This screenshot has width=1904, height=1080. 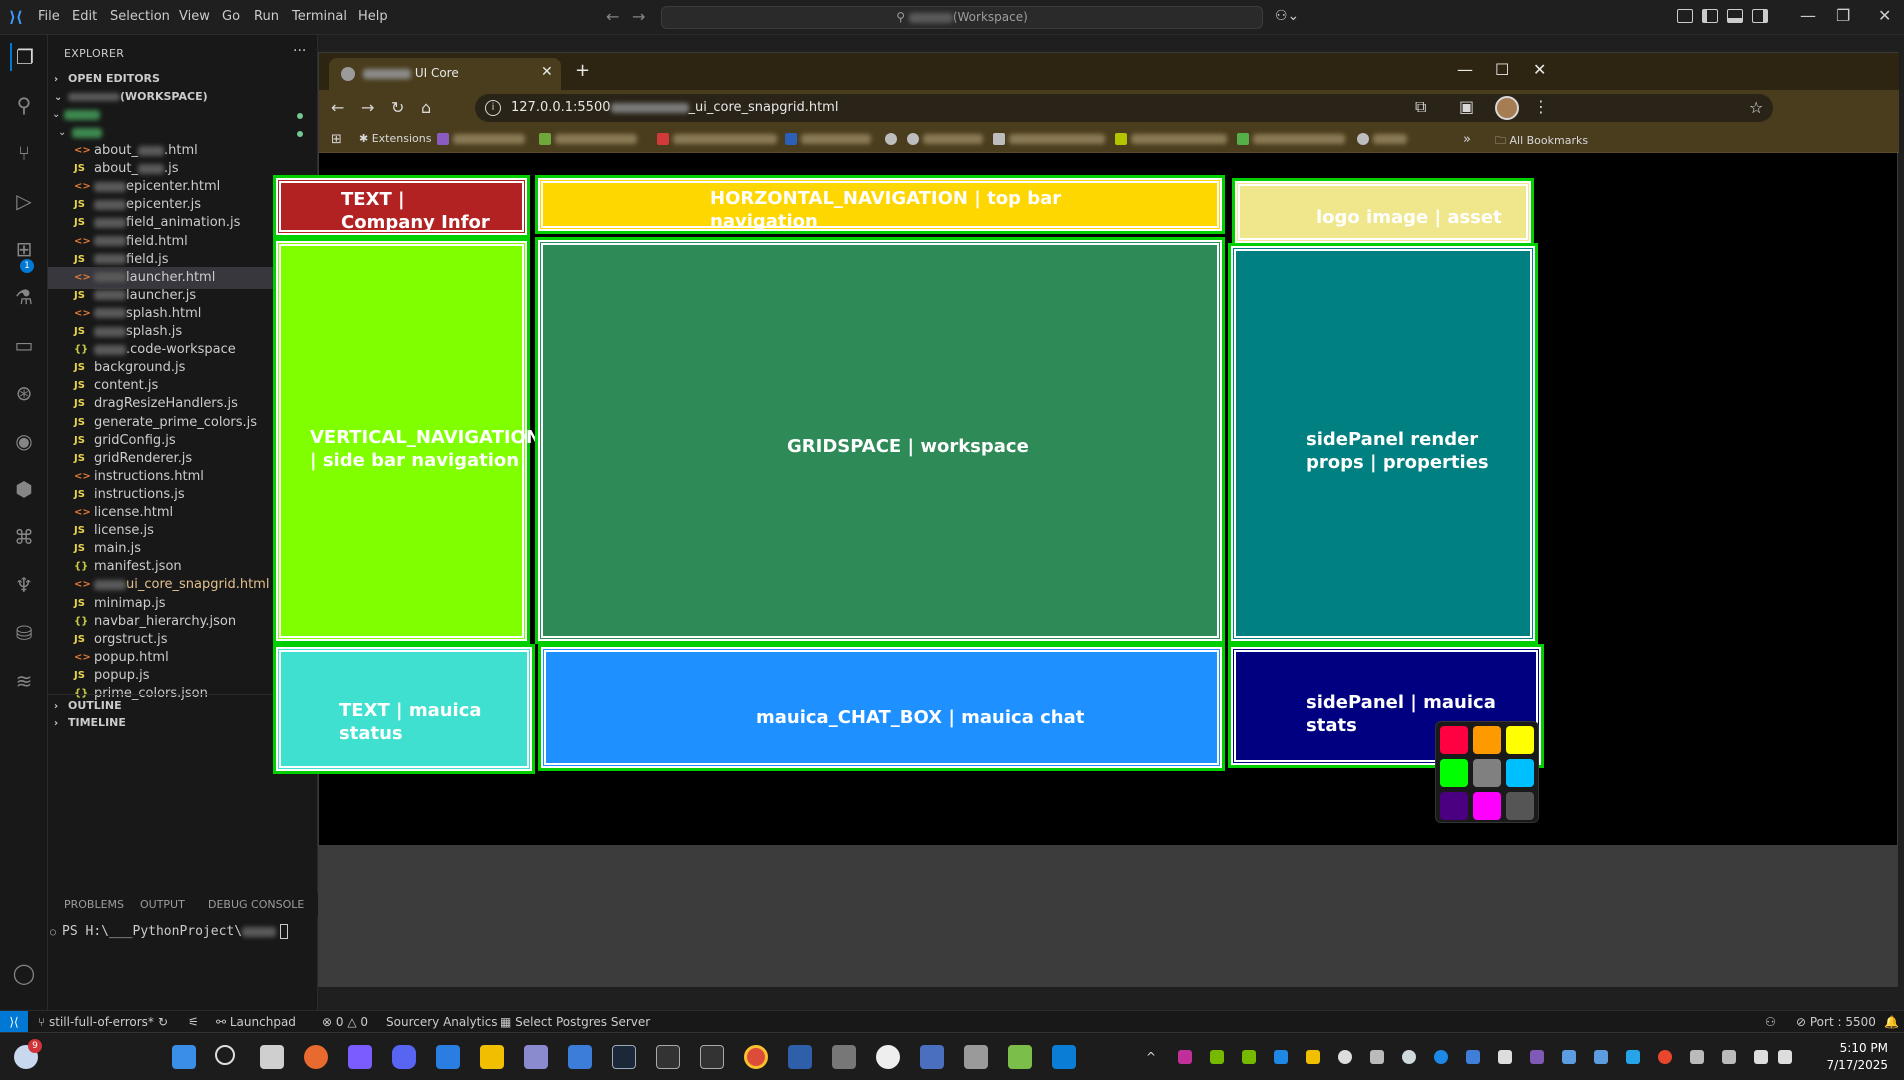 What do you see at coordinates (256, 1022) in the screenshot?
I see `launchpad: ⚯ Launchpad` at bounding box center [256, 1022].